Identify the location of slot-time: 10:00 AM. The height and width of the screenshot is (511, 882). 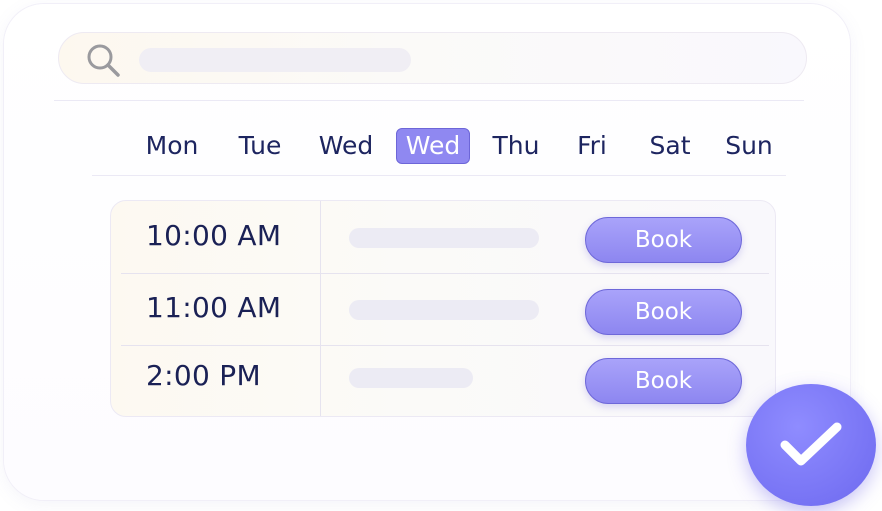
(214, 235).